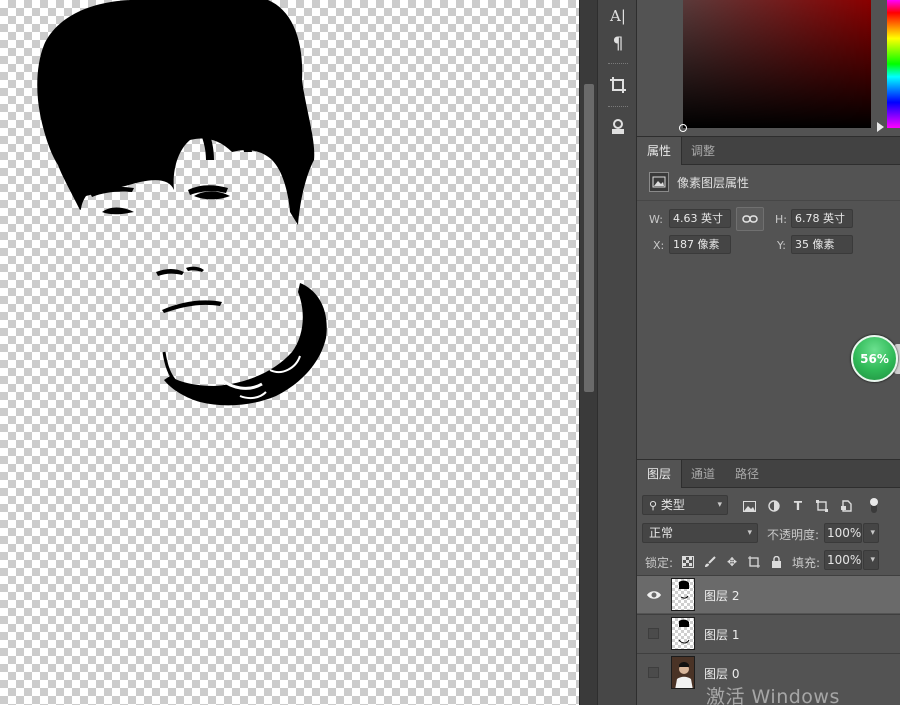  Describe the element at coordinates (880, 127) in the screenshot. I see `hue-slider-arrow-icon` at that location.